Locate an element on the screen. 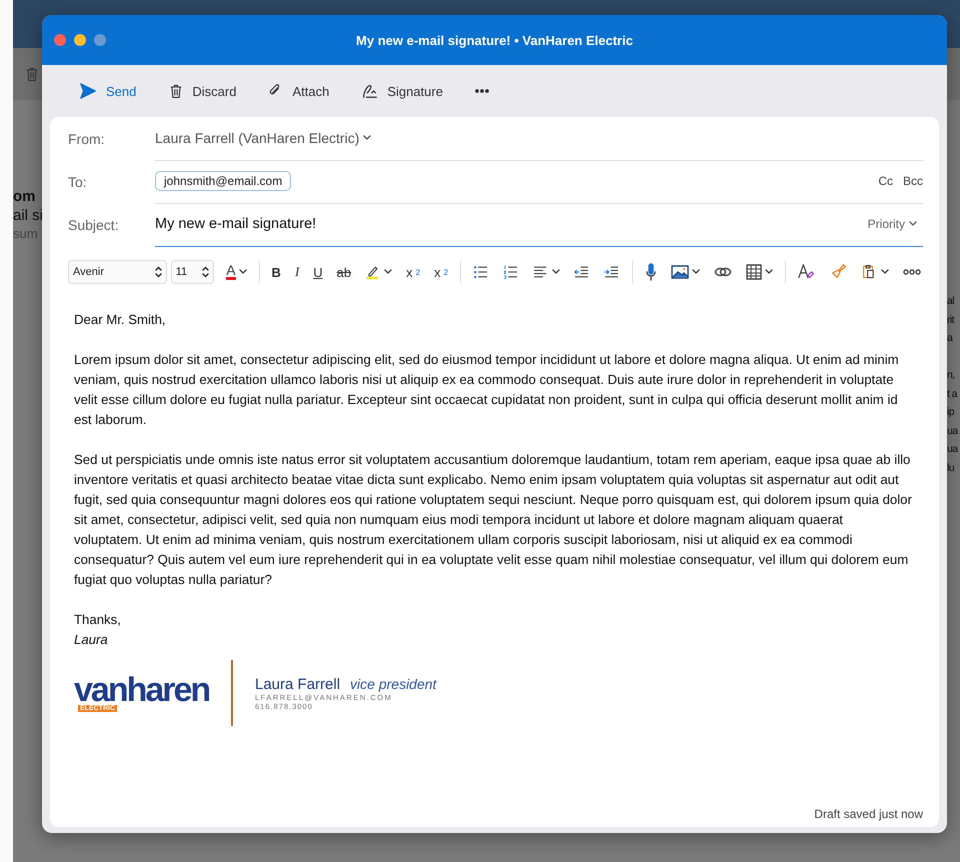  send-icon is located at coordinates (88, 91).